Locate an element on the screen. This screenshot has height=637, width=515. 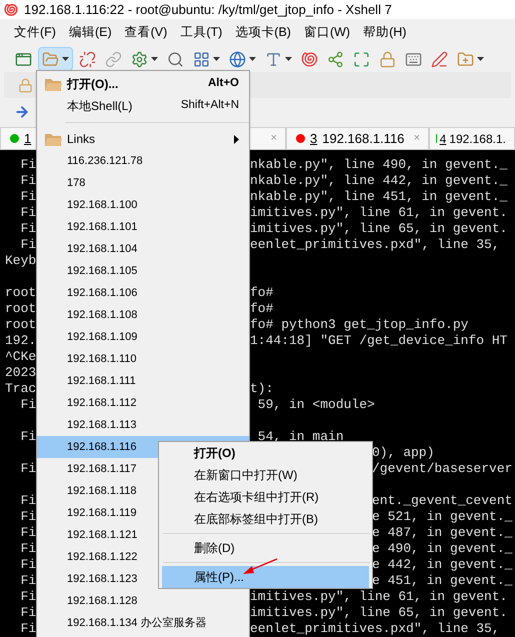
terminal-text: /gevent/baseserver is located at coordinates (442, 468).